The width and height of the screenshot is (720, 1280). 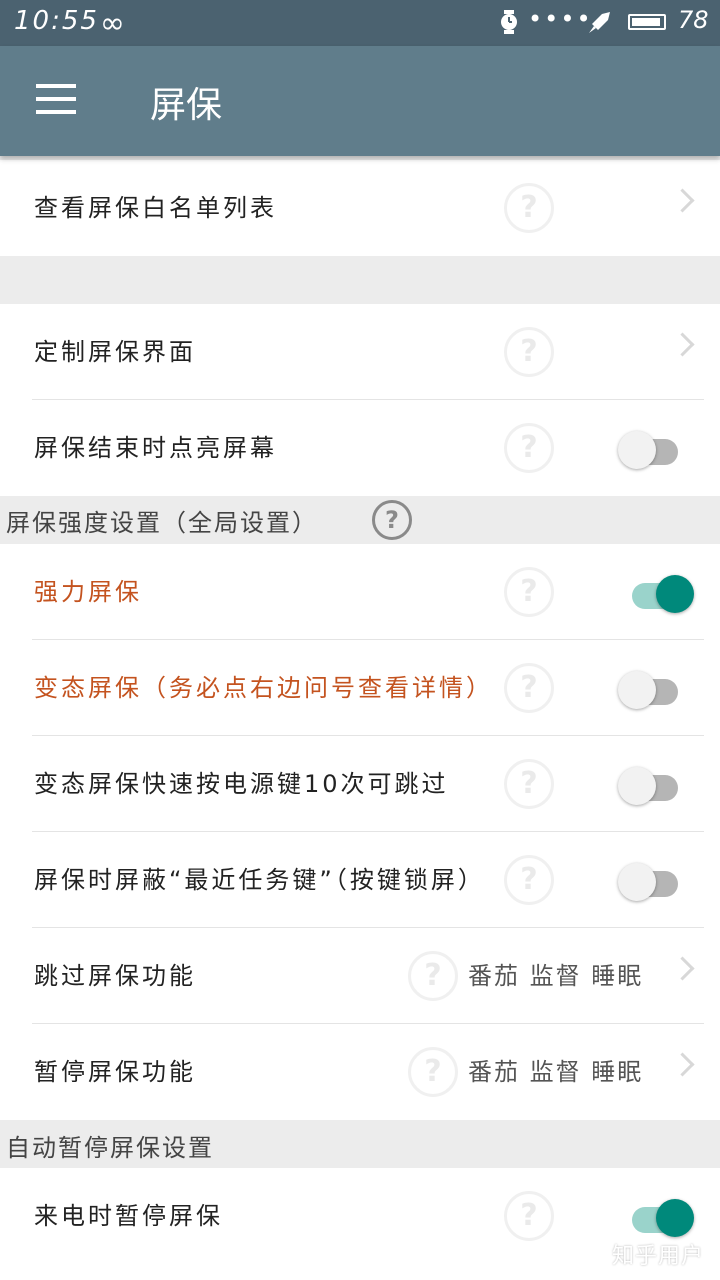 What do you see at coordinates (112, 23) in the screenshot?
I see `infinity-icon: ∞` at bounding box center [112, 23].